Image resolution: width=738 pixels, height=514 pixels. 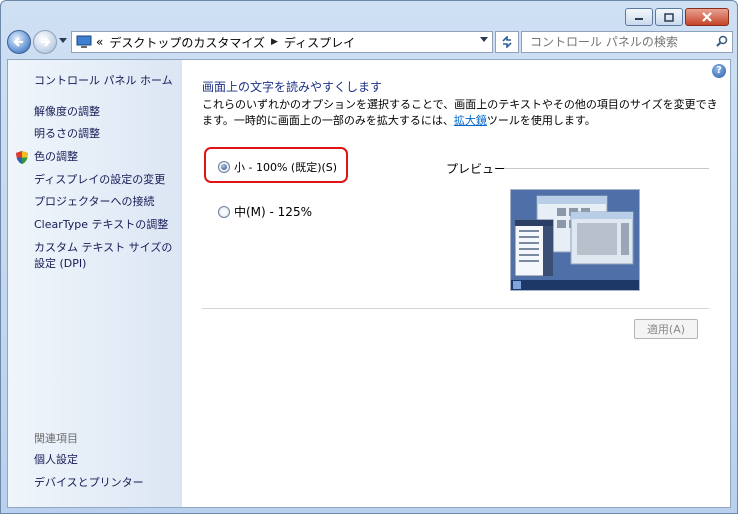 I want to click on apply-button: 適用(A), so click(x=666, y=329).